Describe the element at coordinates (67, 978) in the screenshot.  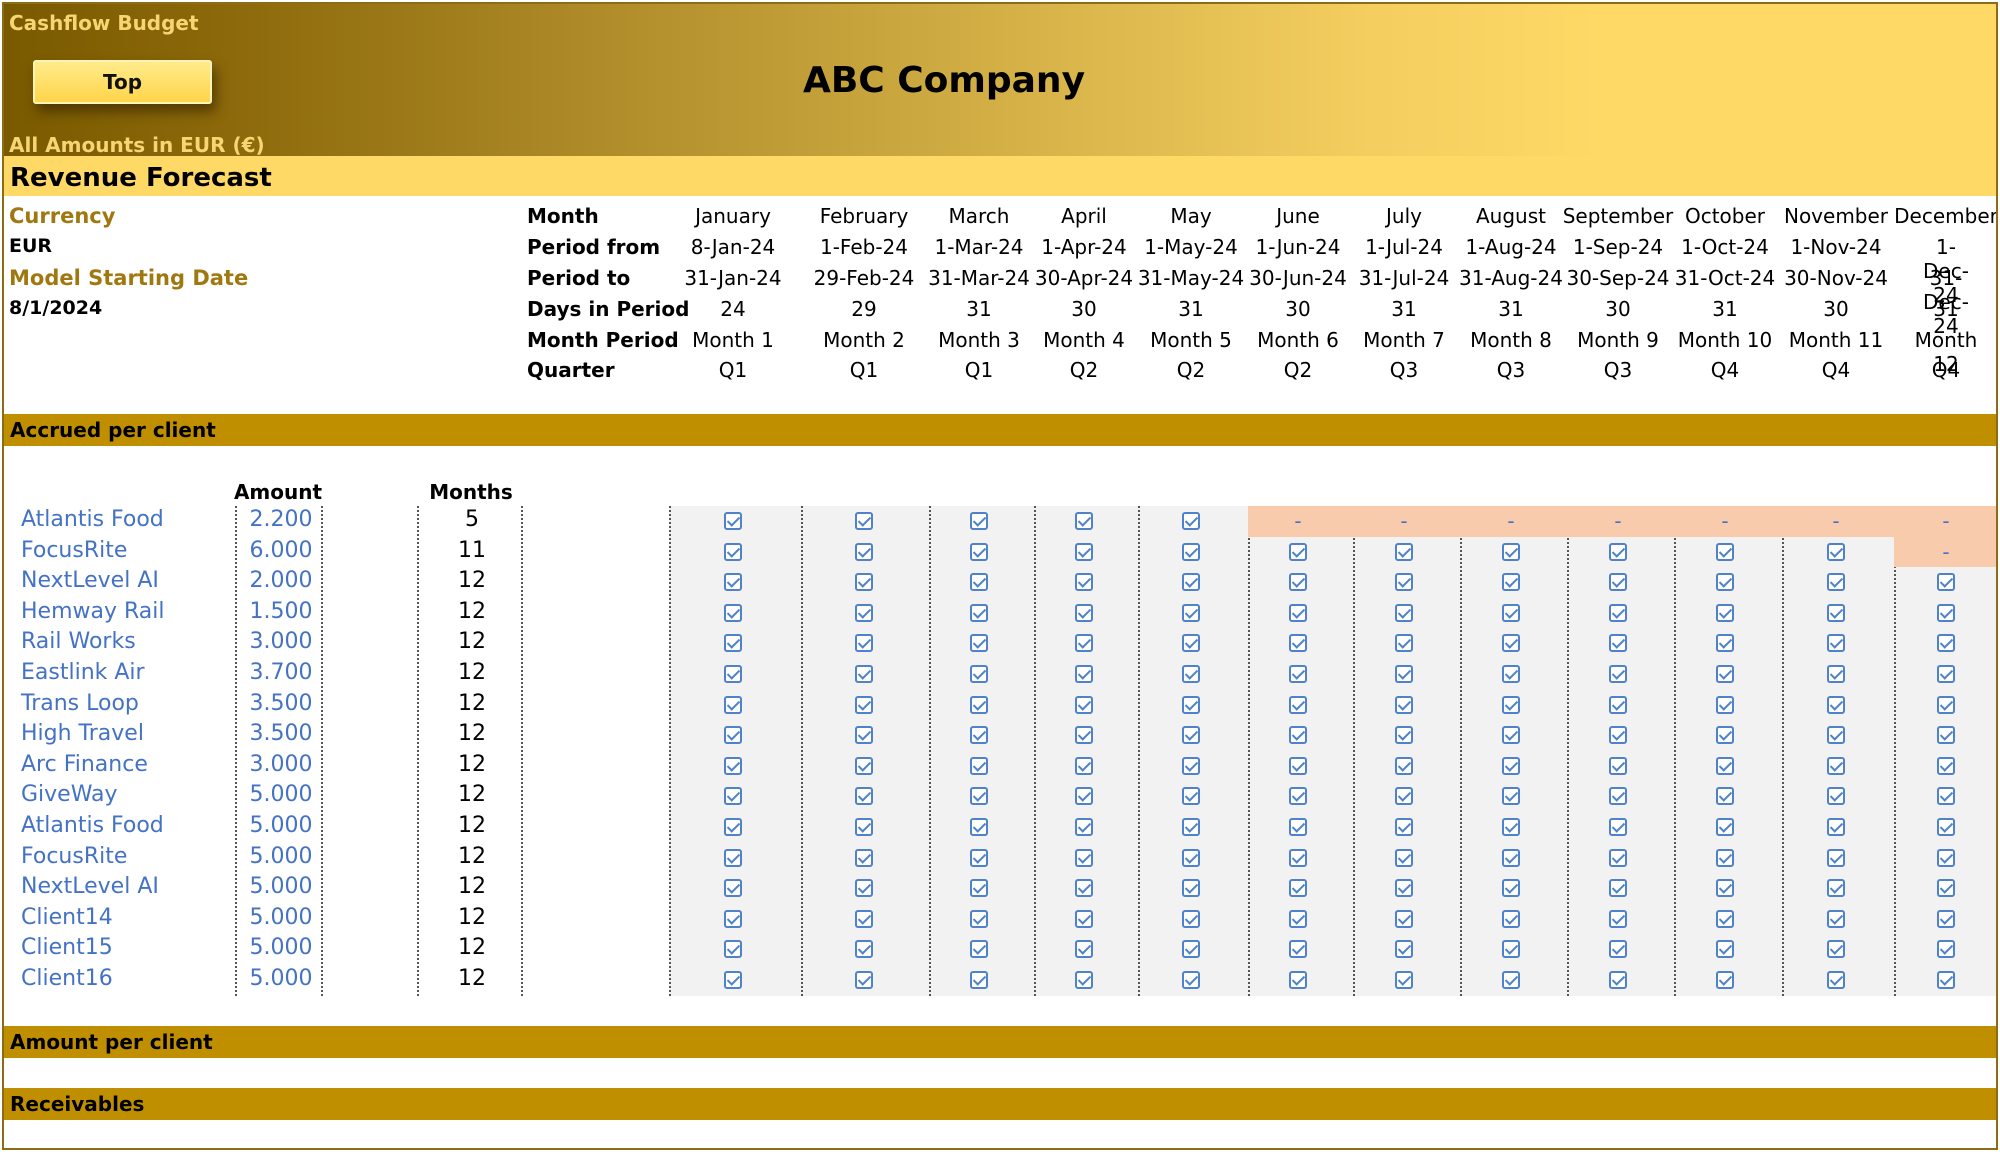
I see `client-name: Client16` at that location.